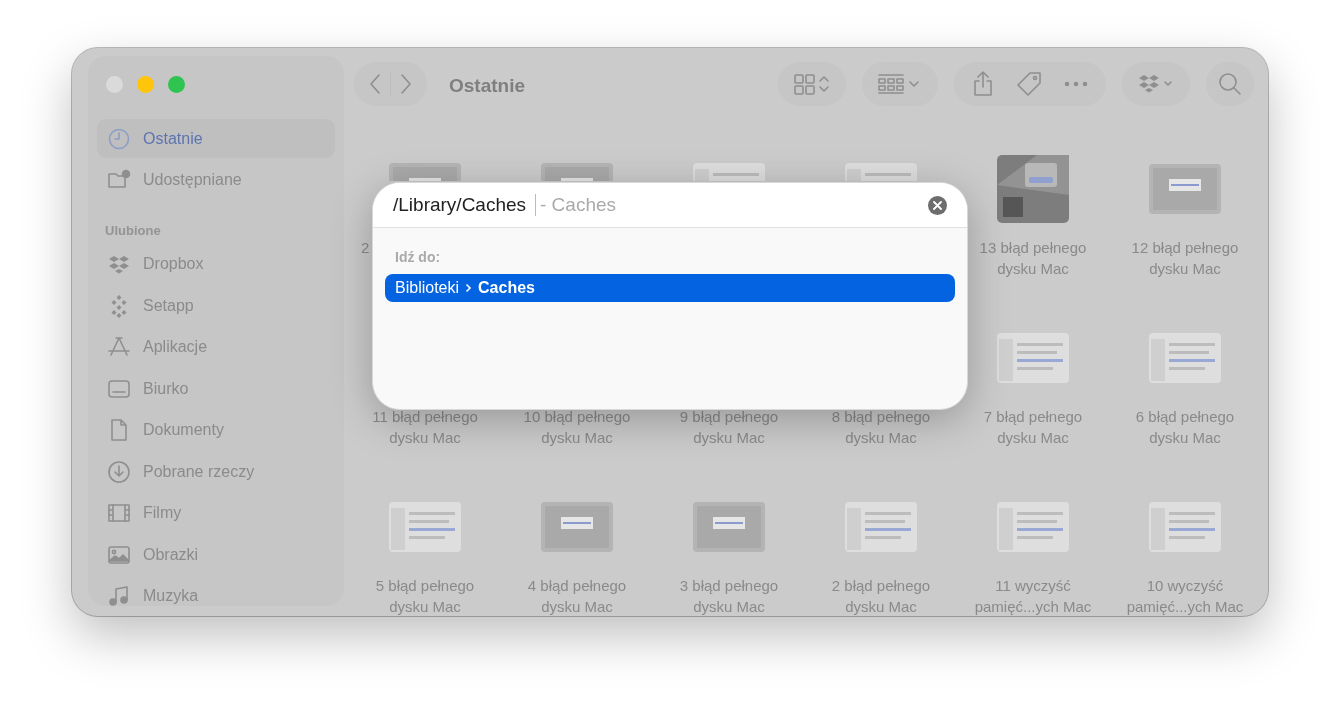  Describe the element at coordinates (145, 84) in the screenshot. I see `minimize-button` at that location.